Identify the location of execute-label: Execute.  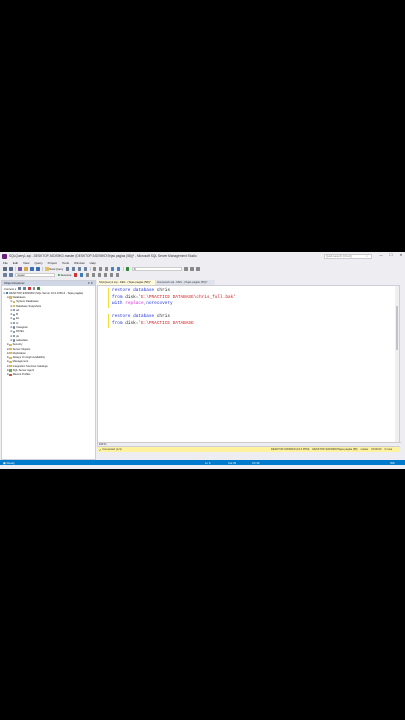
(66, 275).